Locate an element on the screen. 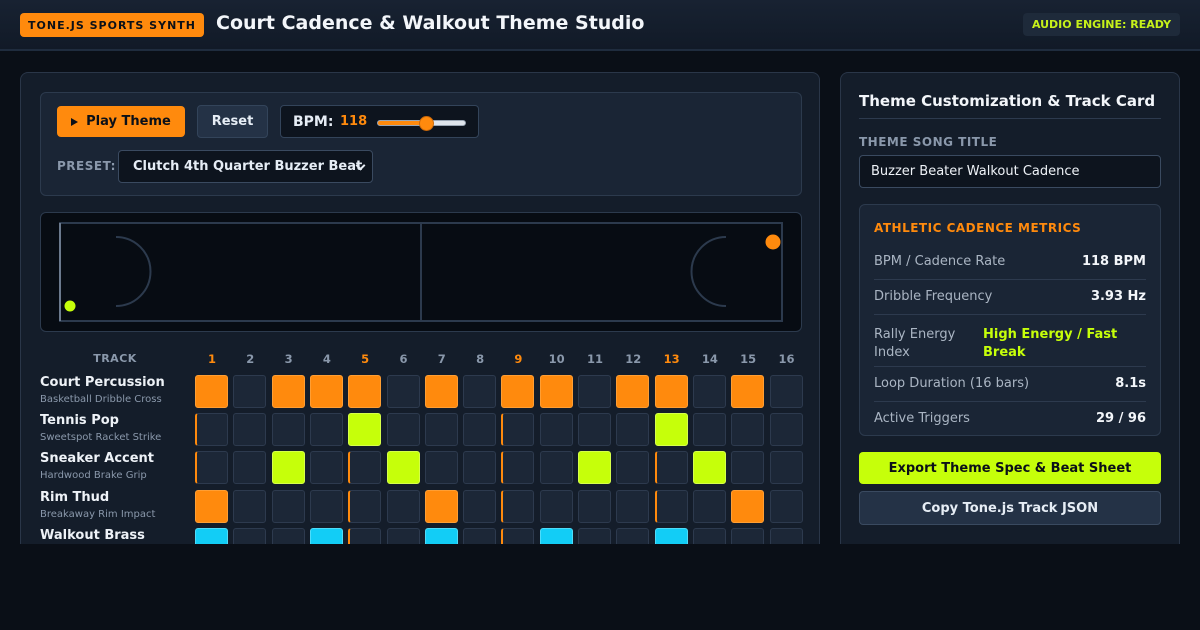  preset-select: Clutch 4th Quarter Buzzer Beat is located at coordinates (245, 166).